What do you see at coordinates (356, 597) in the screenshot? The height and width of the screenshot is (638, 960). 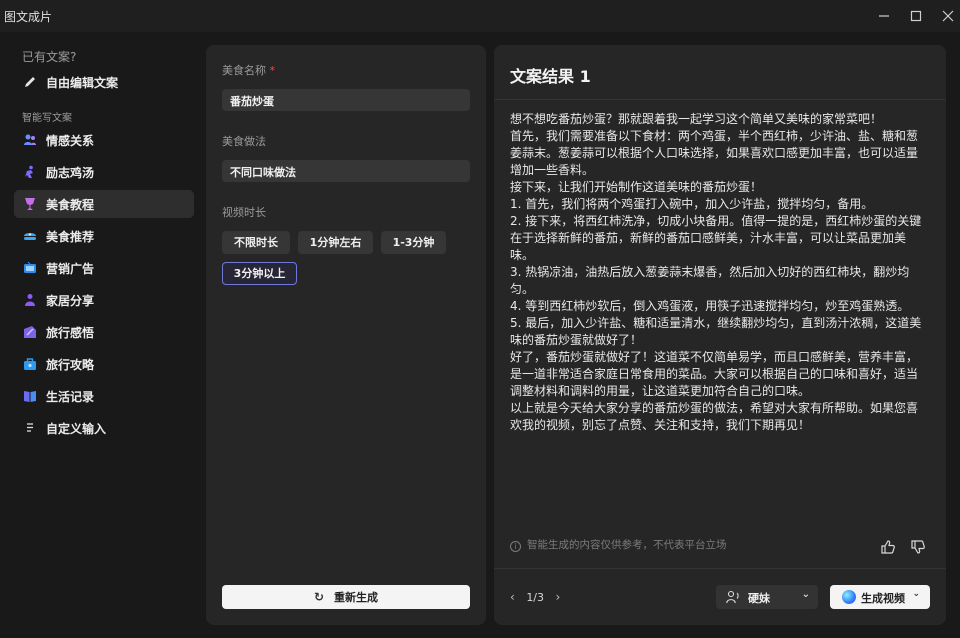 I see `regenerate-label: 重新生成` at bounding box center [356, 597].